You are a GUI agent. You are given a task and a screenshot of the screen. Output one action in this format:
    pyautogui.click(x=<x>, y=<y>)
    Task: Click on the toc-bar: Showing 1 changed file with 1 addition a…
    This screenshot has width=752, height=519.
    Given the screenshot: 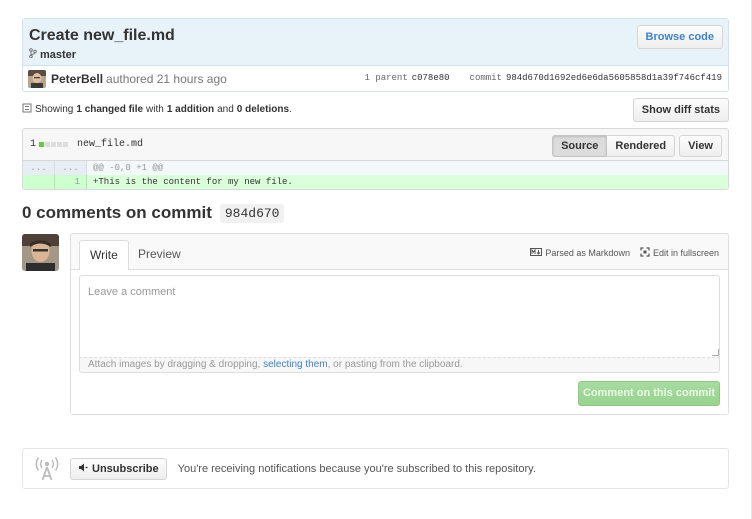 What is the action you would take?
    pyautogui.click(x=375, y=110)
    